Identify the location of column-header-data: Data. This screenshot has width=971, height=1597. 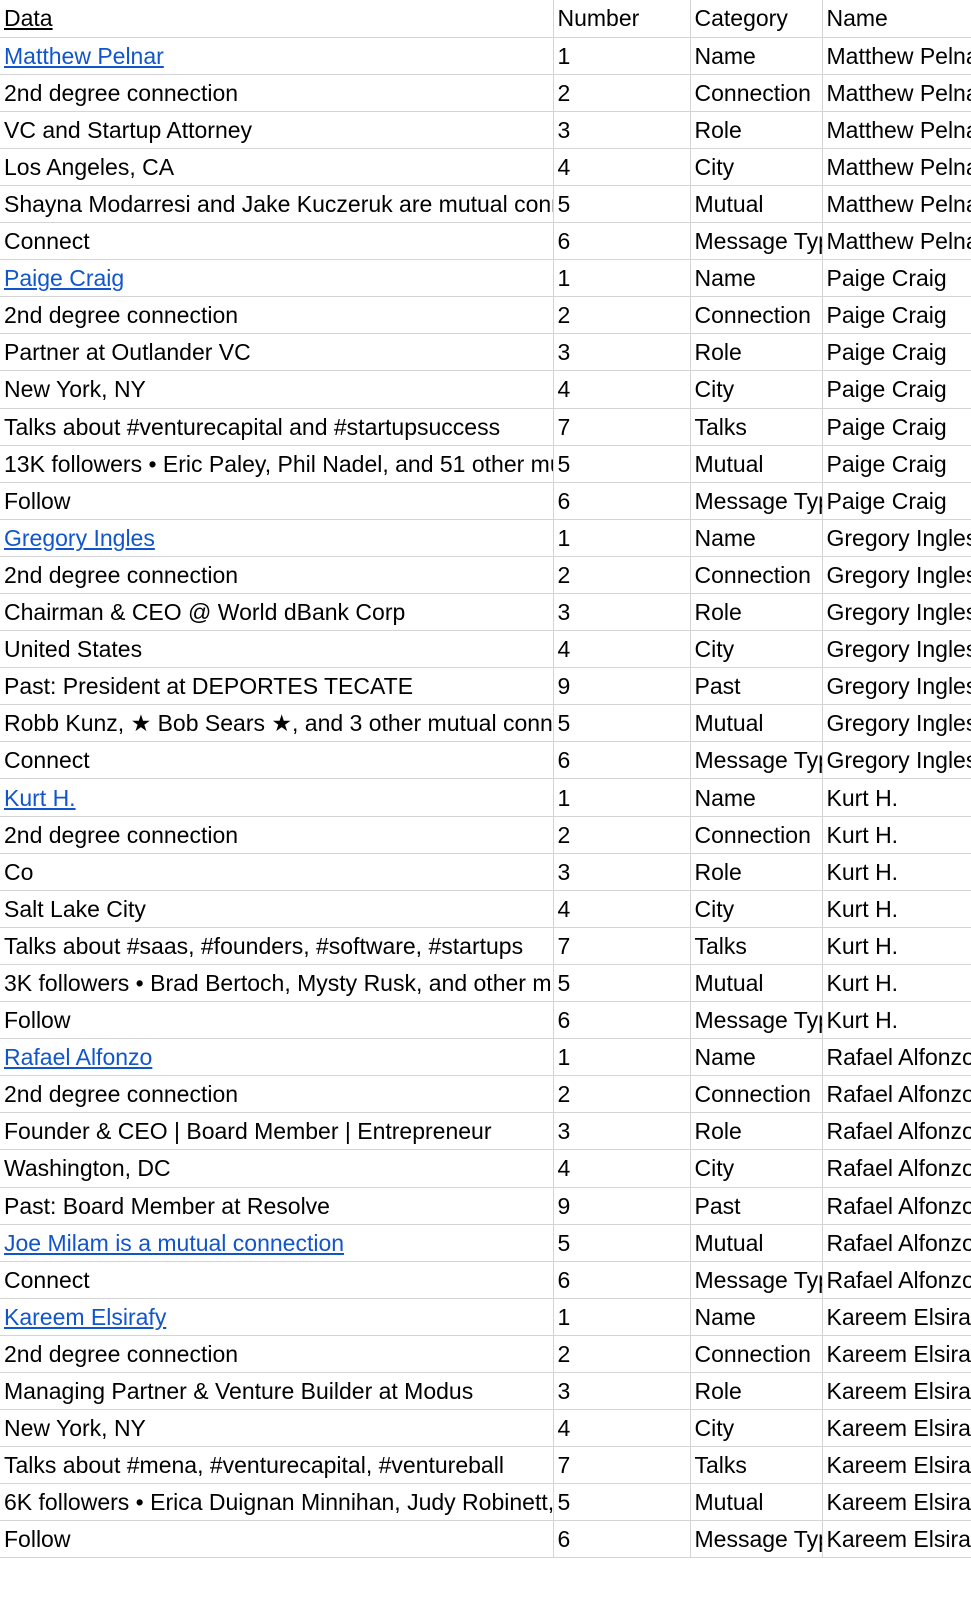
(277, 19).